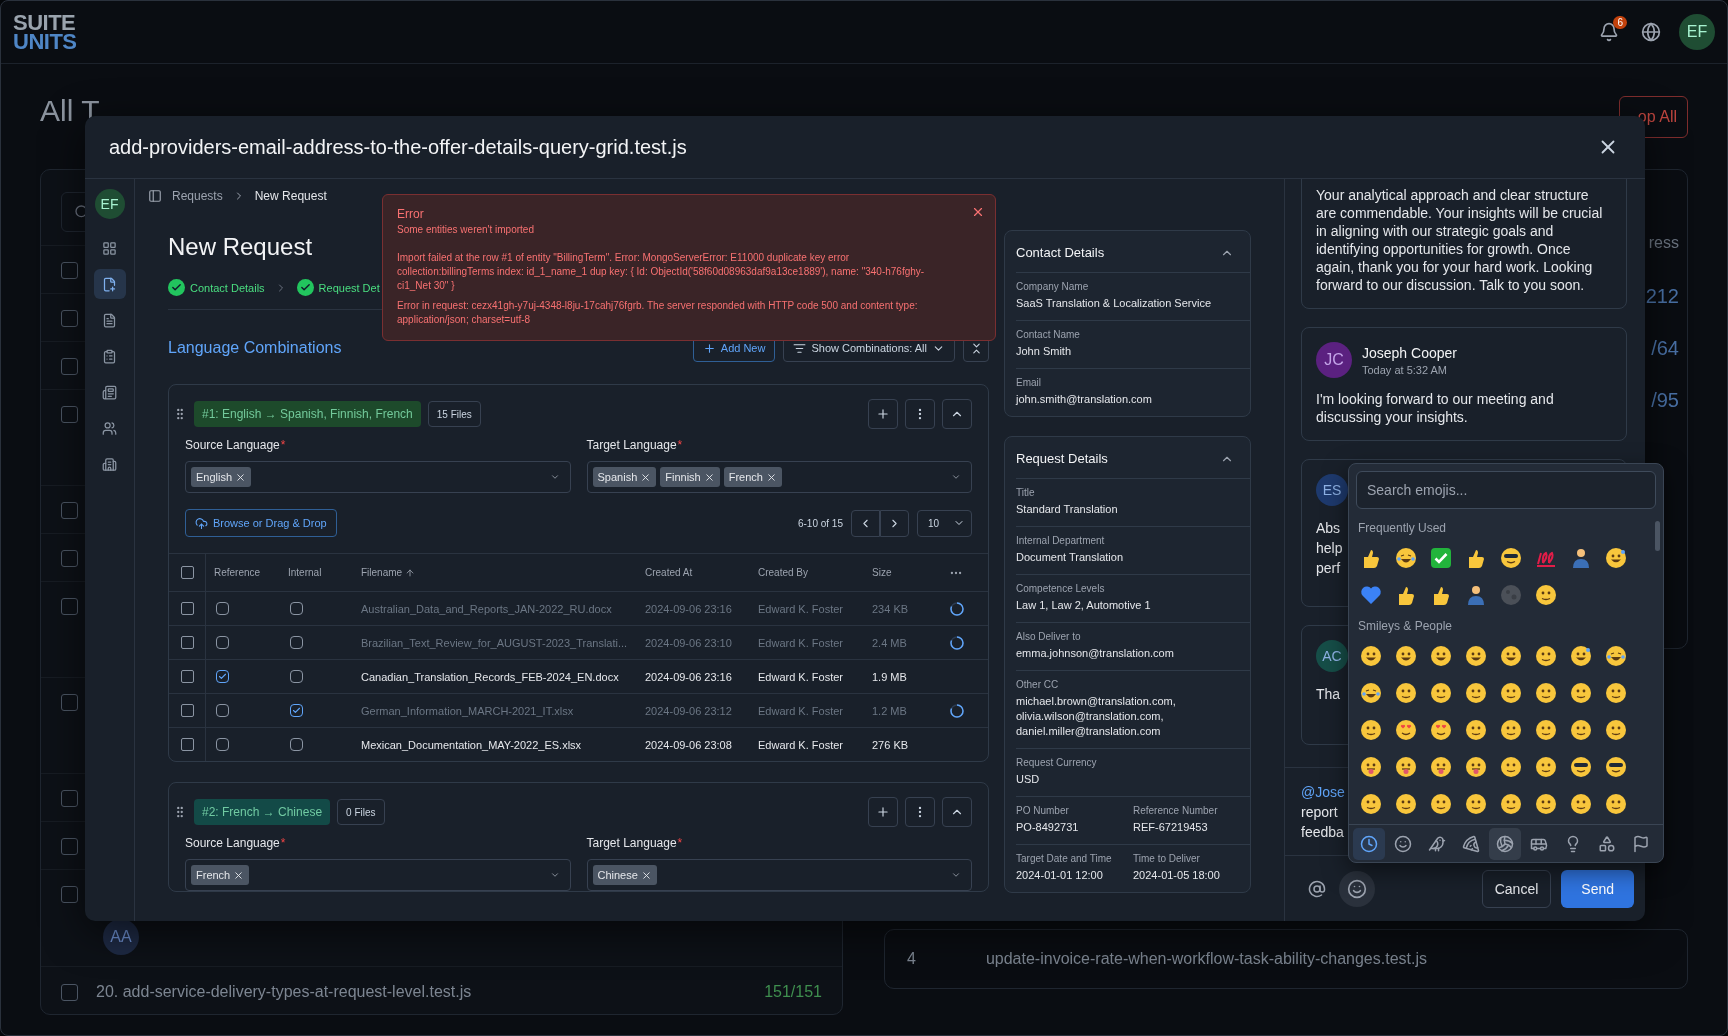 The height and width of the screenshot is (1036, 1728). Describe the element at coordinates (807, 572) in the screenshot. I see `column-header: Created By` at that location.